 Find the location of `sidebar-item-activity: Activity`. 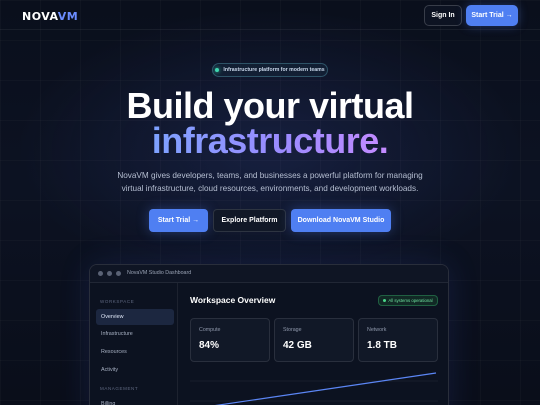

sidebar-item-activity: Activity is located at coordinates (135, 370).